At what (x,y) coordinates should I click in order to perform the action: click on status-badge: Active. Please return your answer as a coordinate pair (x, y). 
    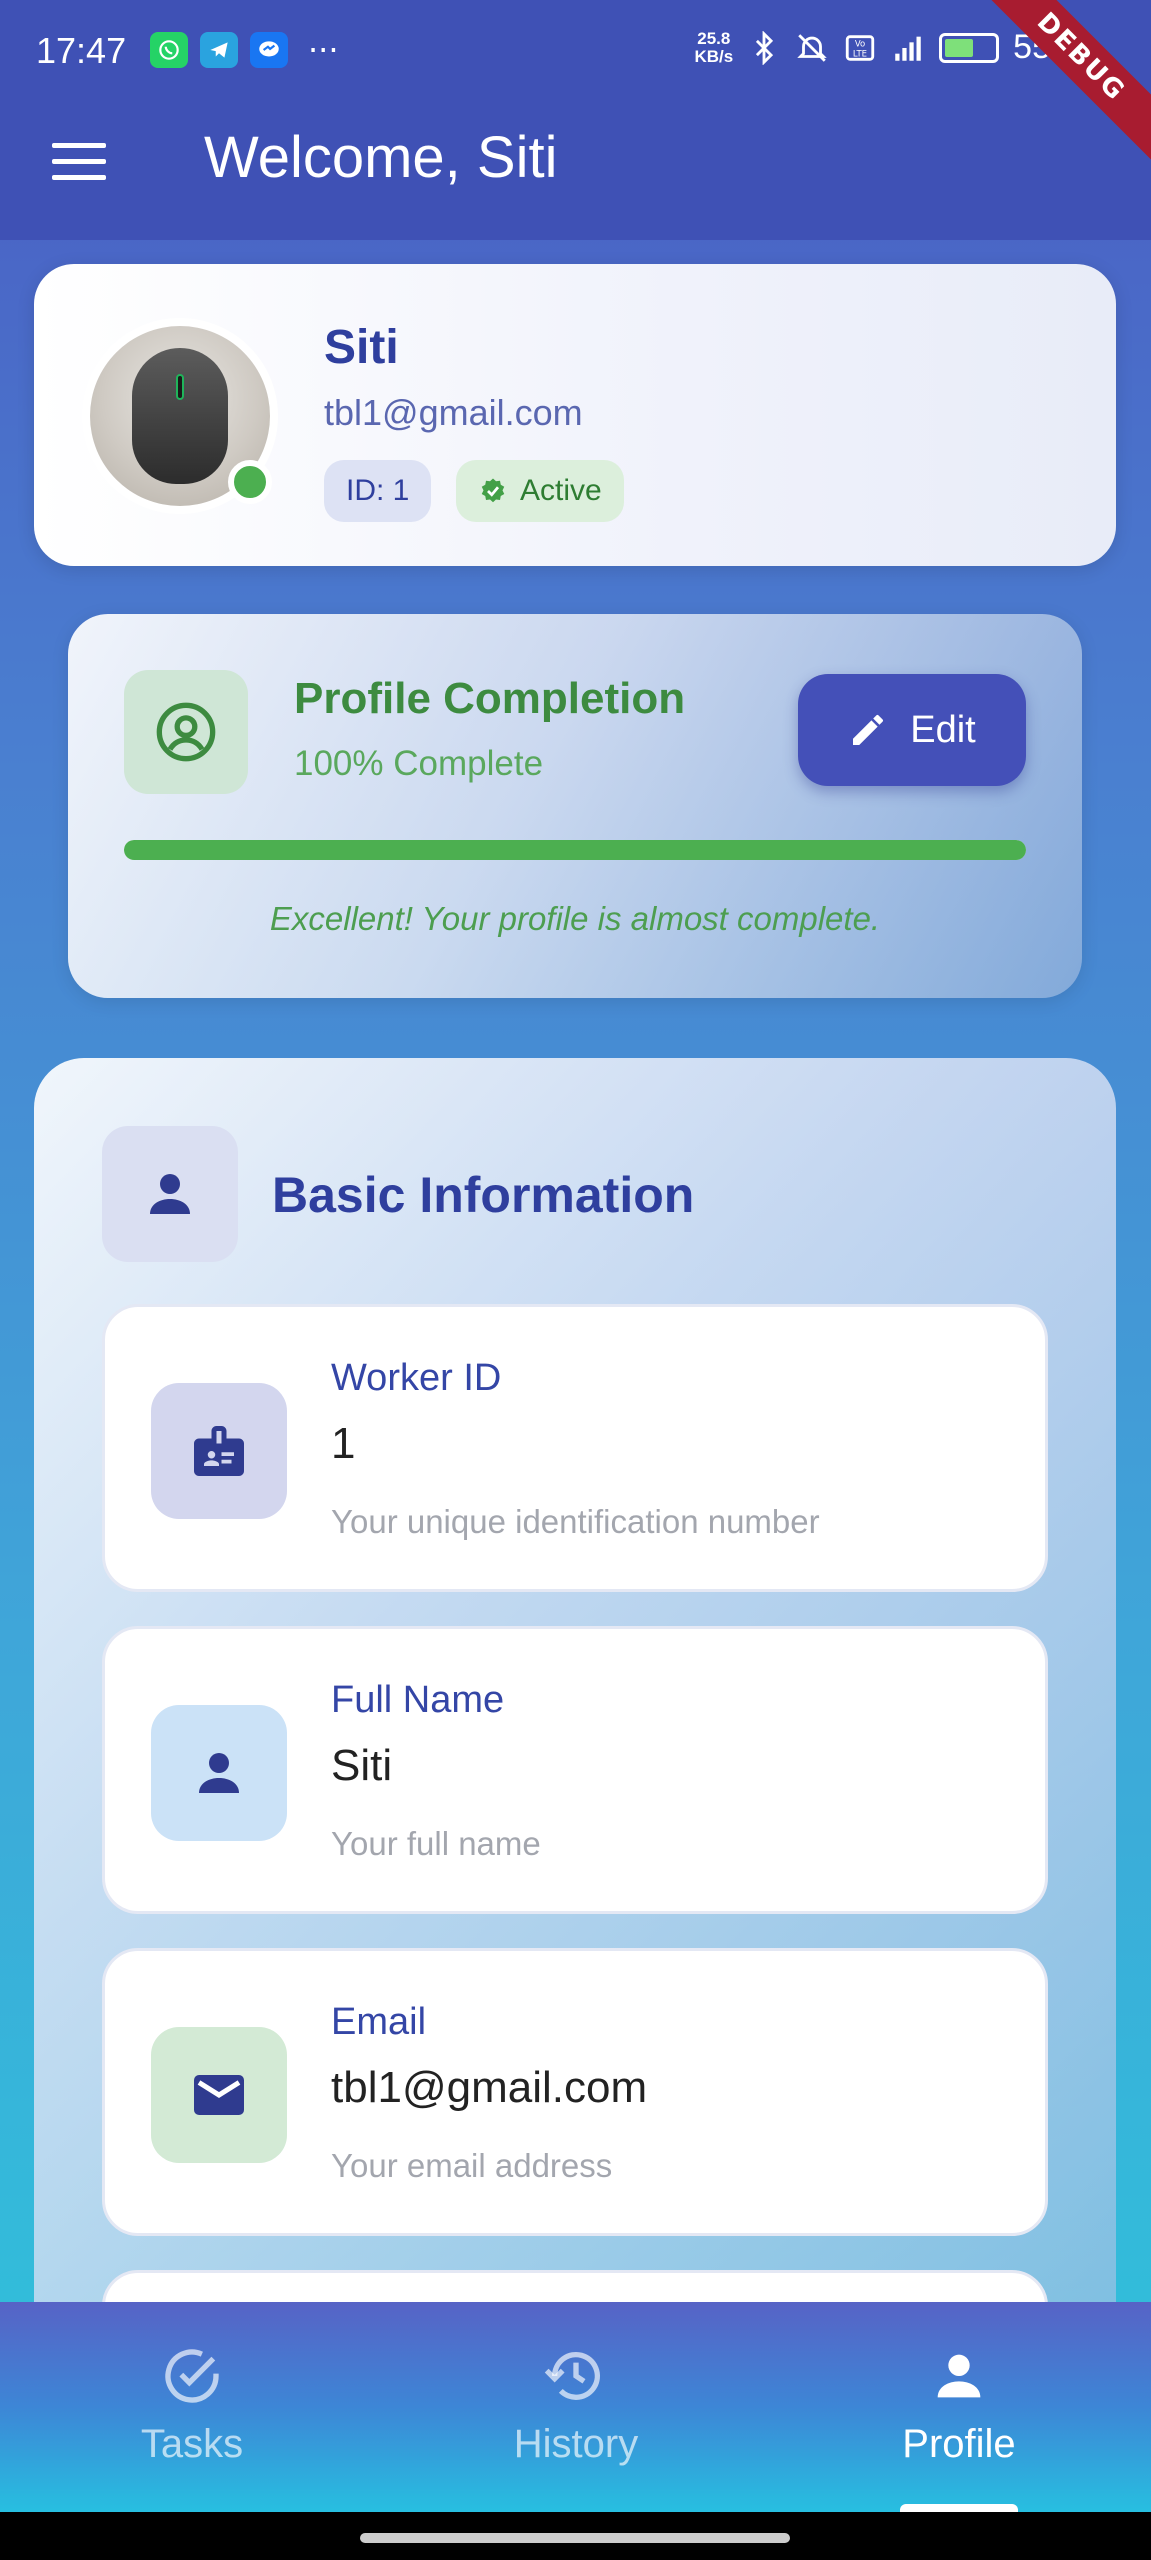
    Looking at the image, I should click on (540, 491).